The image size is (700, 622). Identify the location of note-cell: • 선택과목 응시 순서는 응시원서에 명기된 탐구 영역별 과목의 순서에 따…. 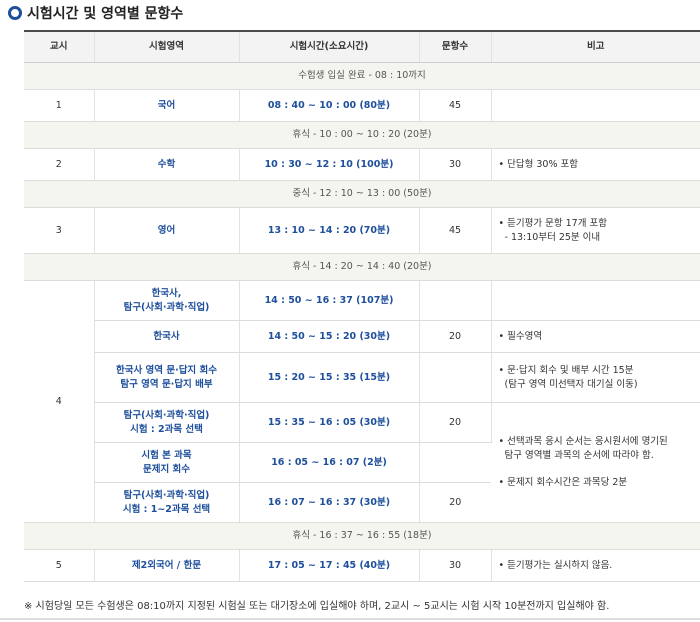
(595, 462).